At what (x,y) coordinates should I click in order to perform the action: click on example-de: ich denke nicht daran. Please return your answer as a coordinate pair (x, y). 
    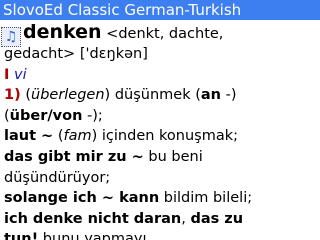
    Looking at the image, I should click on (93, 218).